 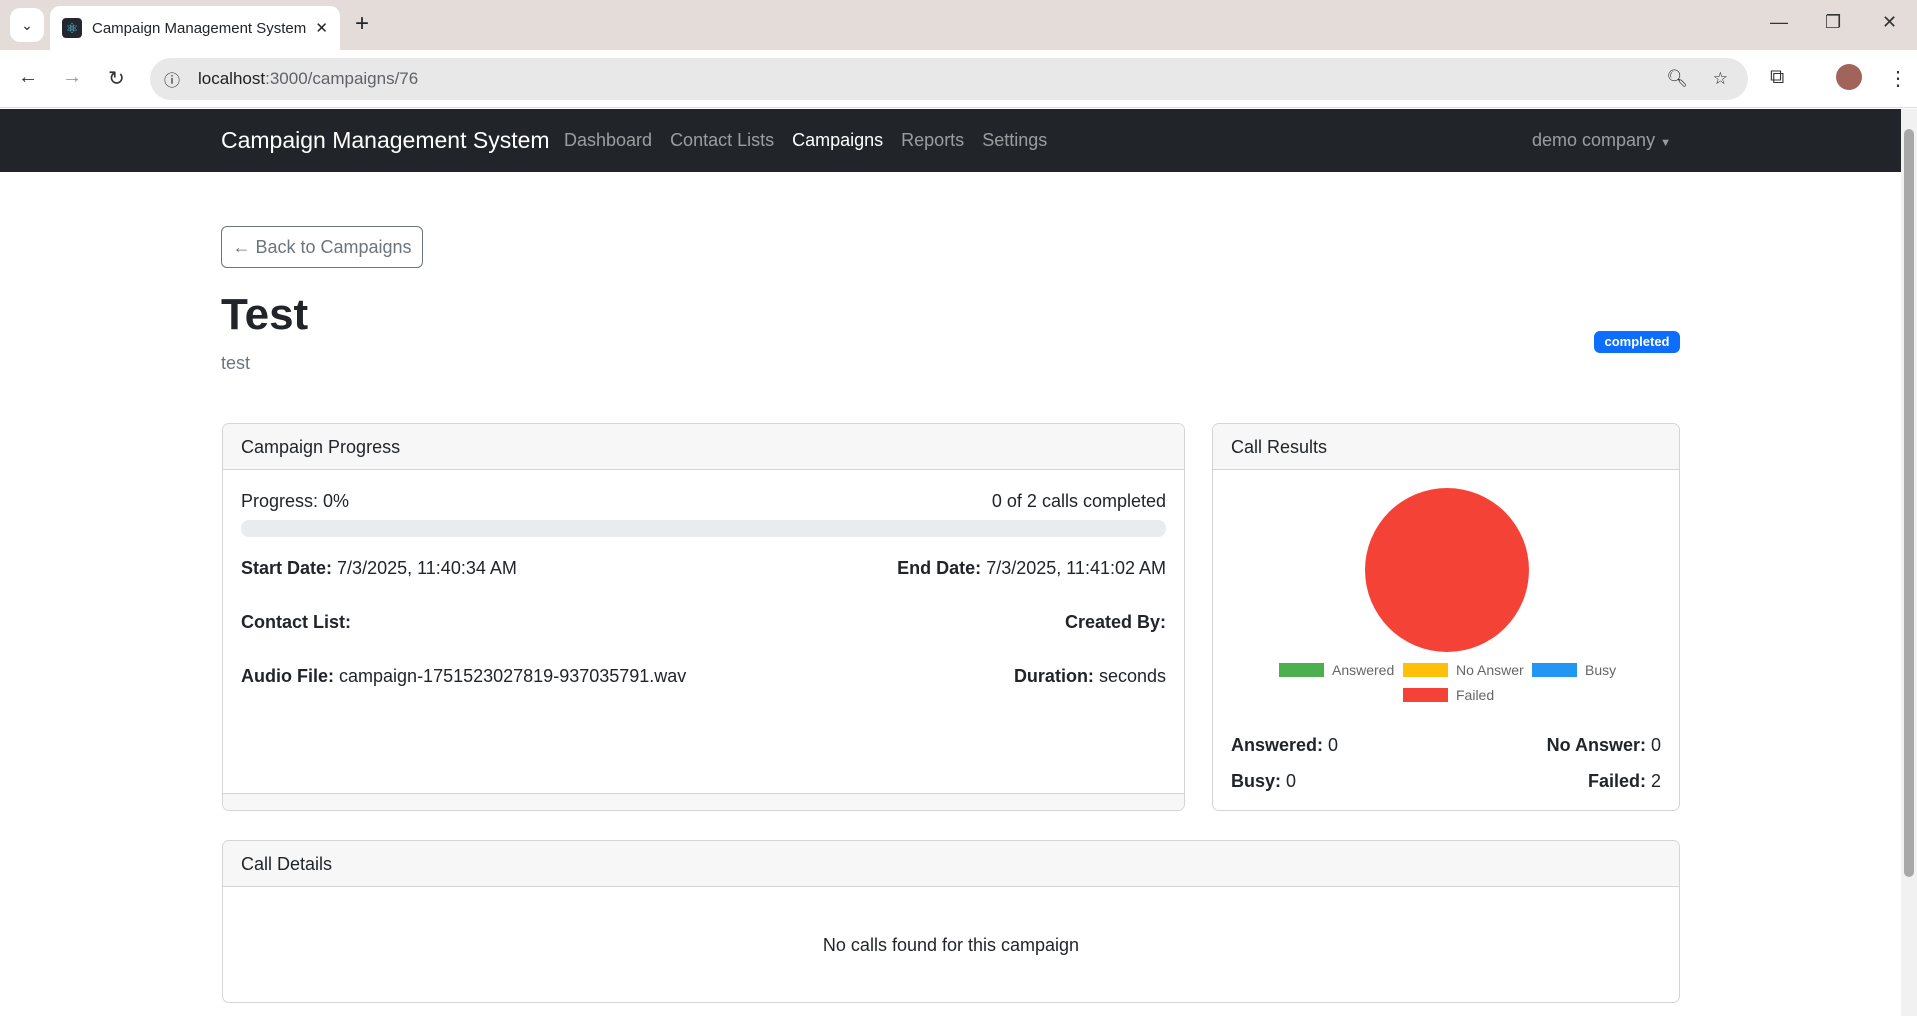 I want to click on company-dropdown: demo company ▼, so click(x=1601, y=140).